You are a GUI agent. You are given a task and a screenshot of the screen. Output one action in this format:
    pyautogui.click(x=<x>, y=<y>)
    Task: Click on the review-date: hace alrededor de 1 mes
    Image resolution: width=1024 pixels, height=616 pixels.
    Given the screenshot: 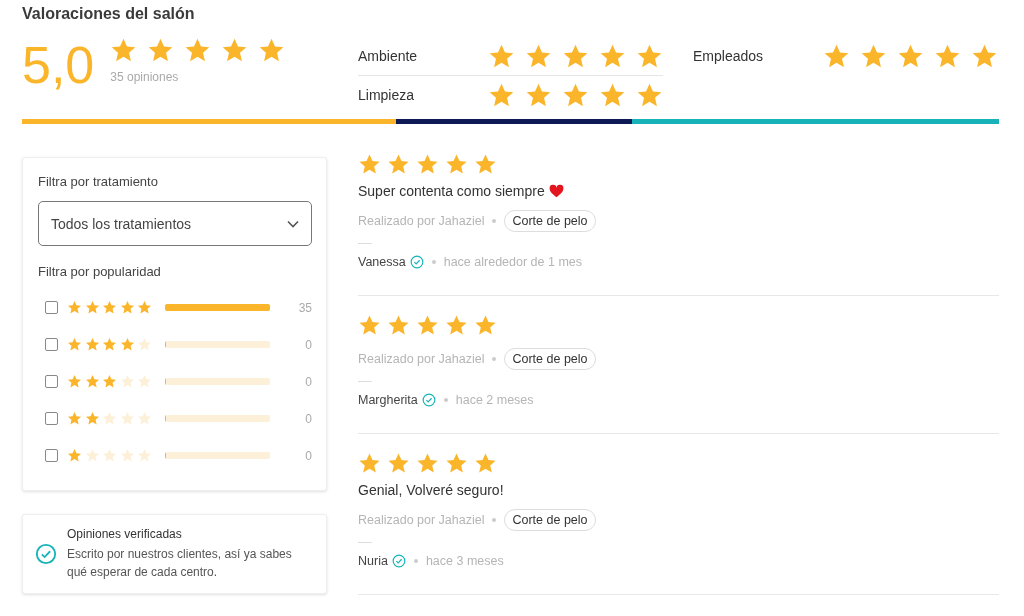 What is the action you would take?
    pyautogui.click(x=512, y=262)
    